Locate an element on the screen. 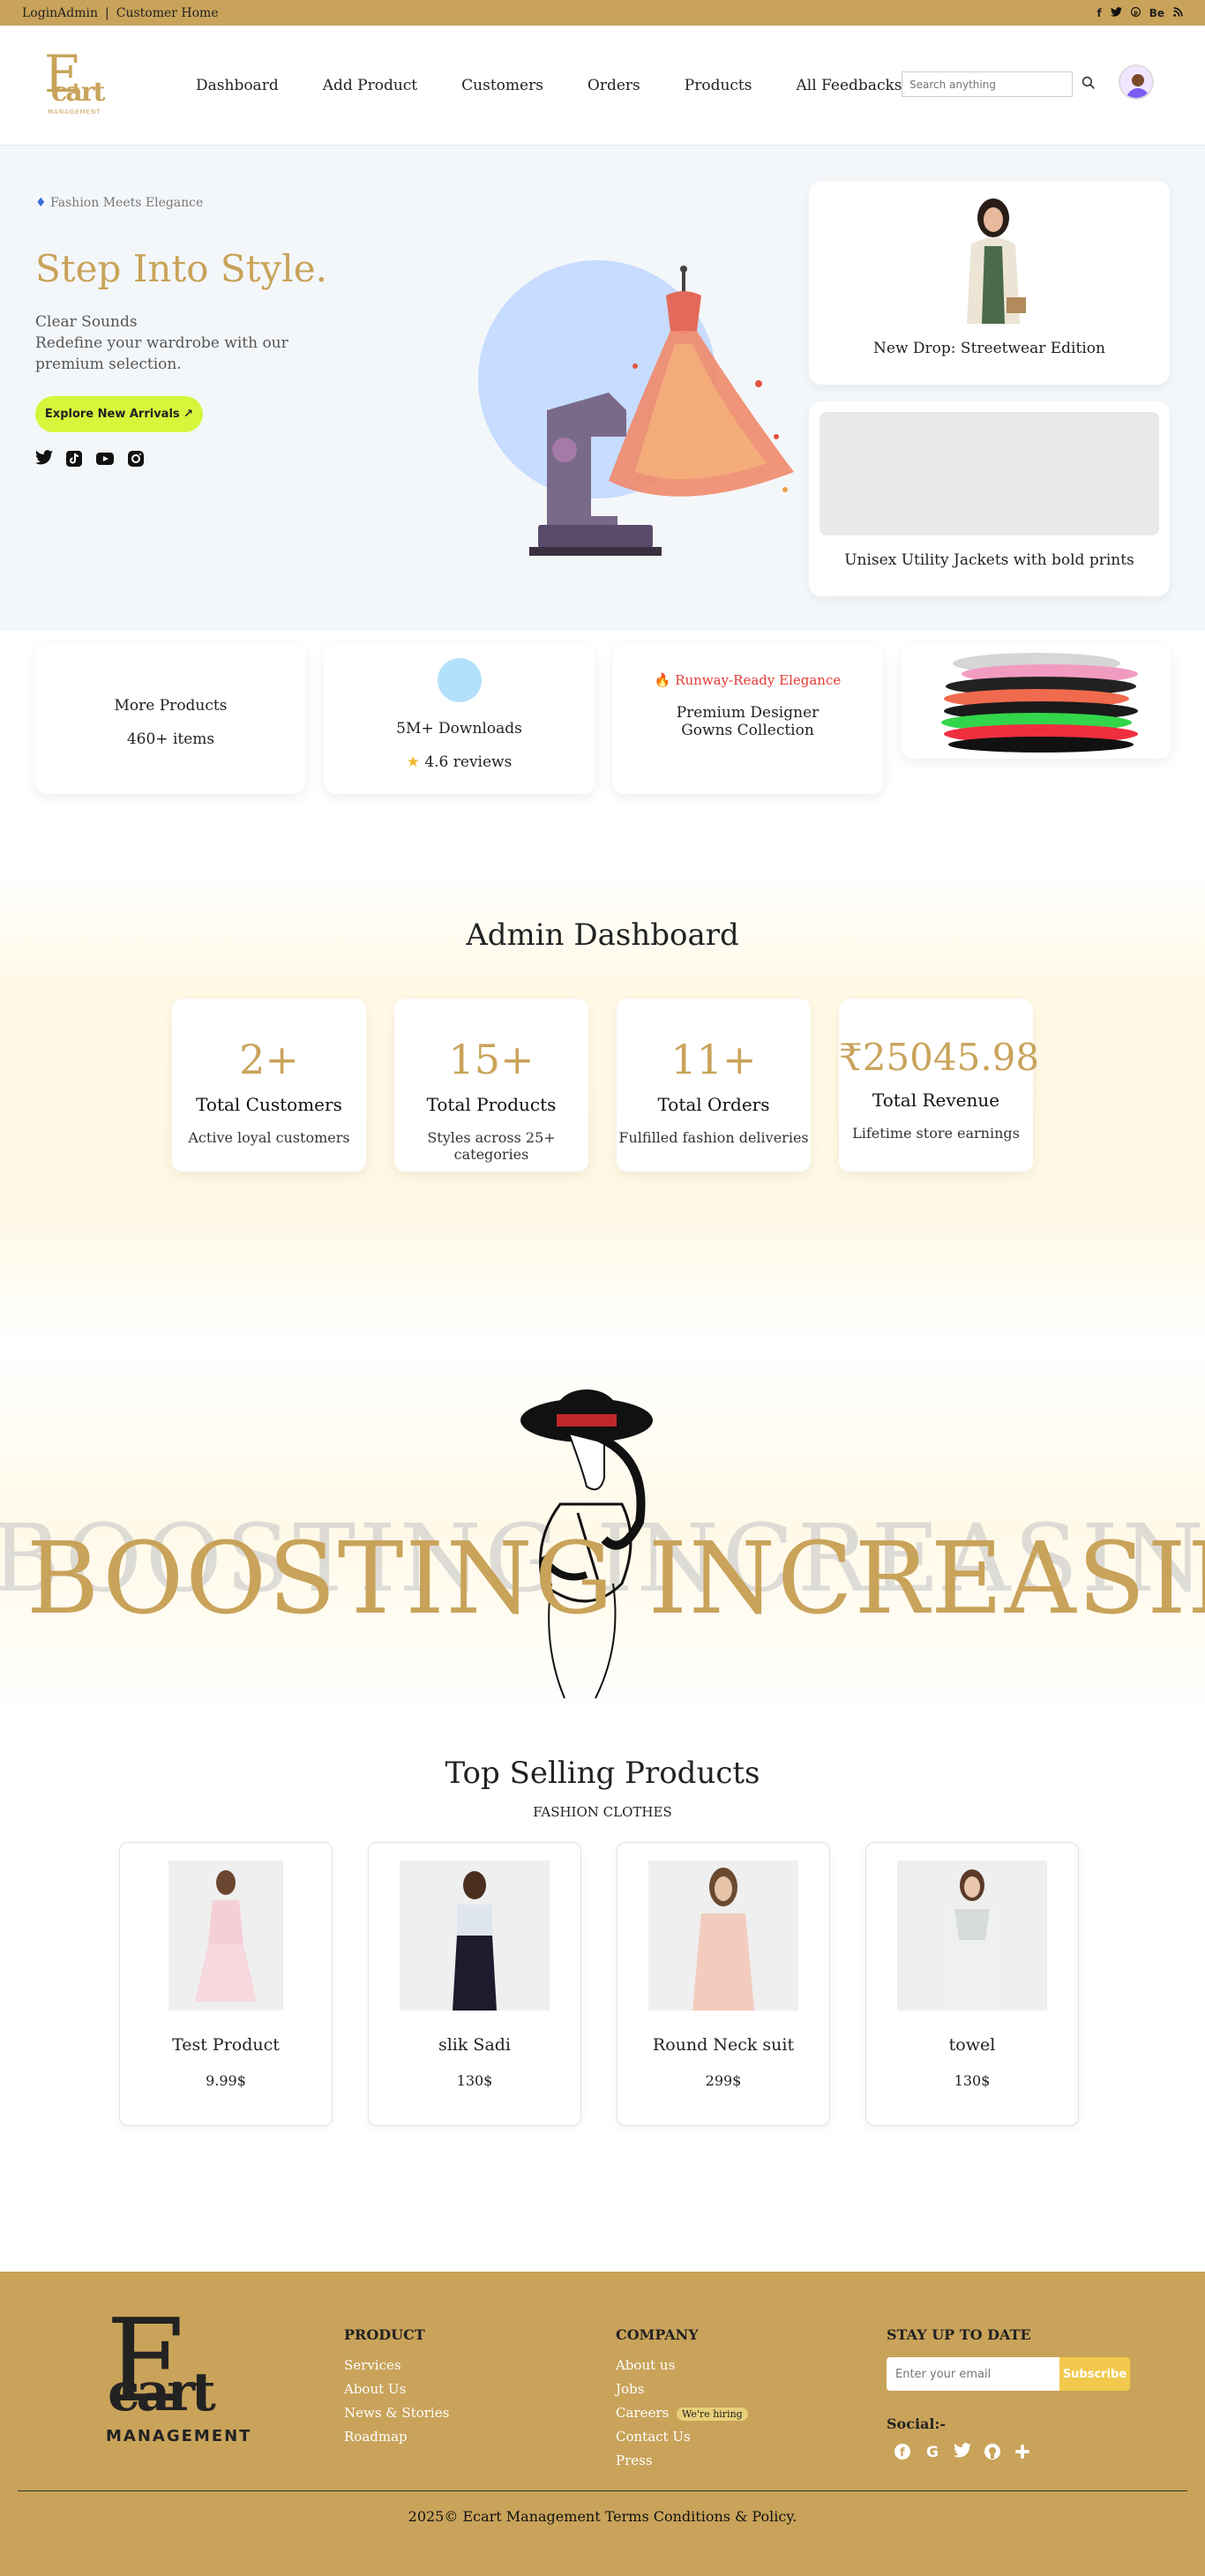 The image size is (1205, 2576). kpi-products-desc: Styles across 25+ categories is located at coordinates (491, 1146).